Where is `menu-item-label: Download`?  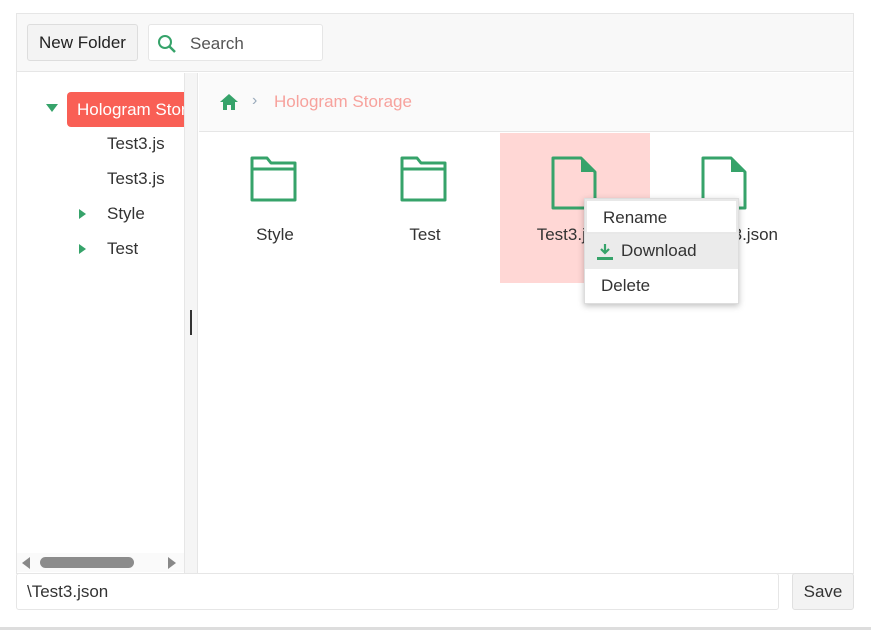 menu-item-label: Download is located at coordinates (659, 250).